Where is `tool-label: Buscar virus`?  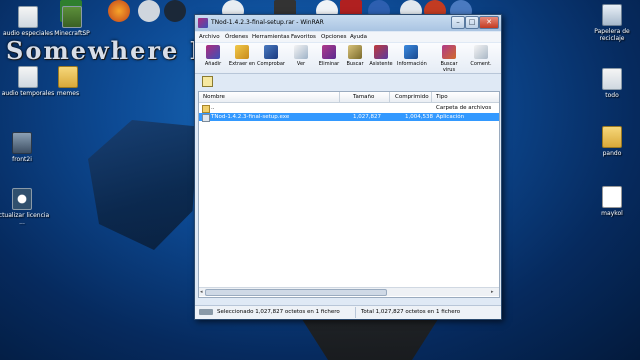
tool-label: Buscar virus is located at coordinates (449, 67).